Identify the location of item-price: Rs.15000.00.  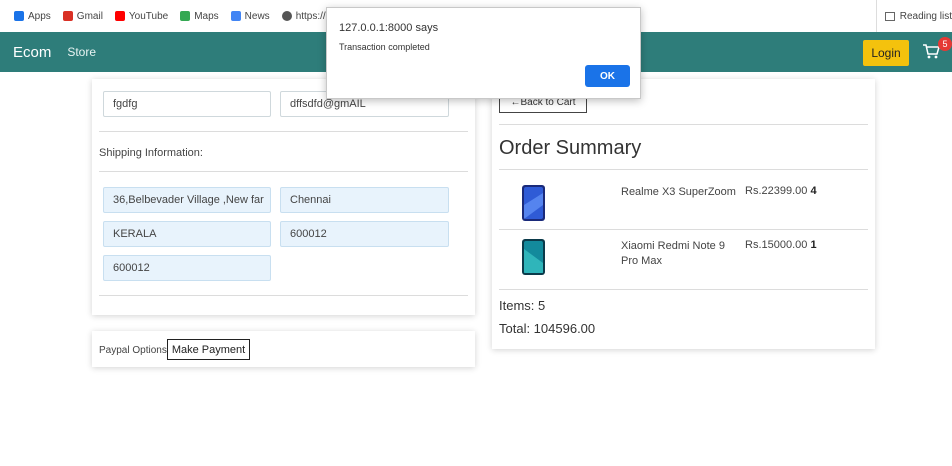
(776, 245).